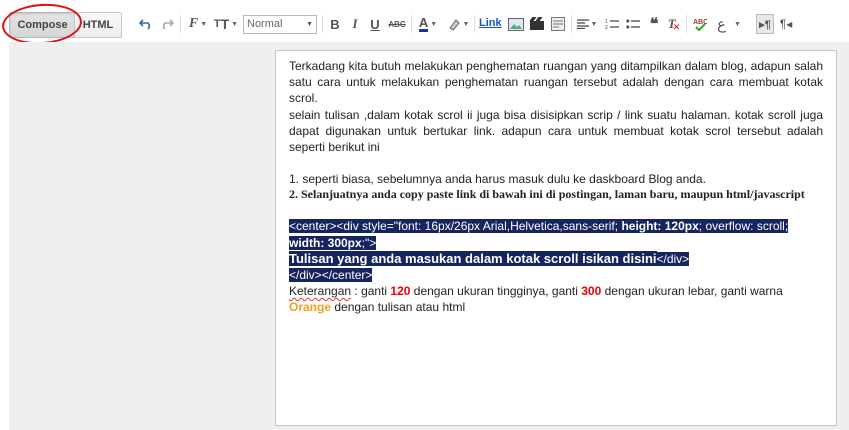 The image size is (849, 430). What do you see at coordinates (606, 27) in the screenshot?
I see `svg-text: 2` at bounding box center [606, 27].